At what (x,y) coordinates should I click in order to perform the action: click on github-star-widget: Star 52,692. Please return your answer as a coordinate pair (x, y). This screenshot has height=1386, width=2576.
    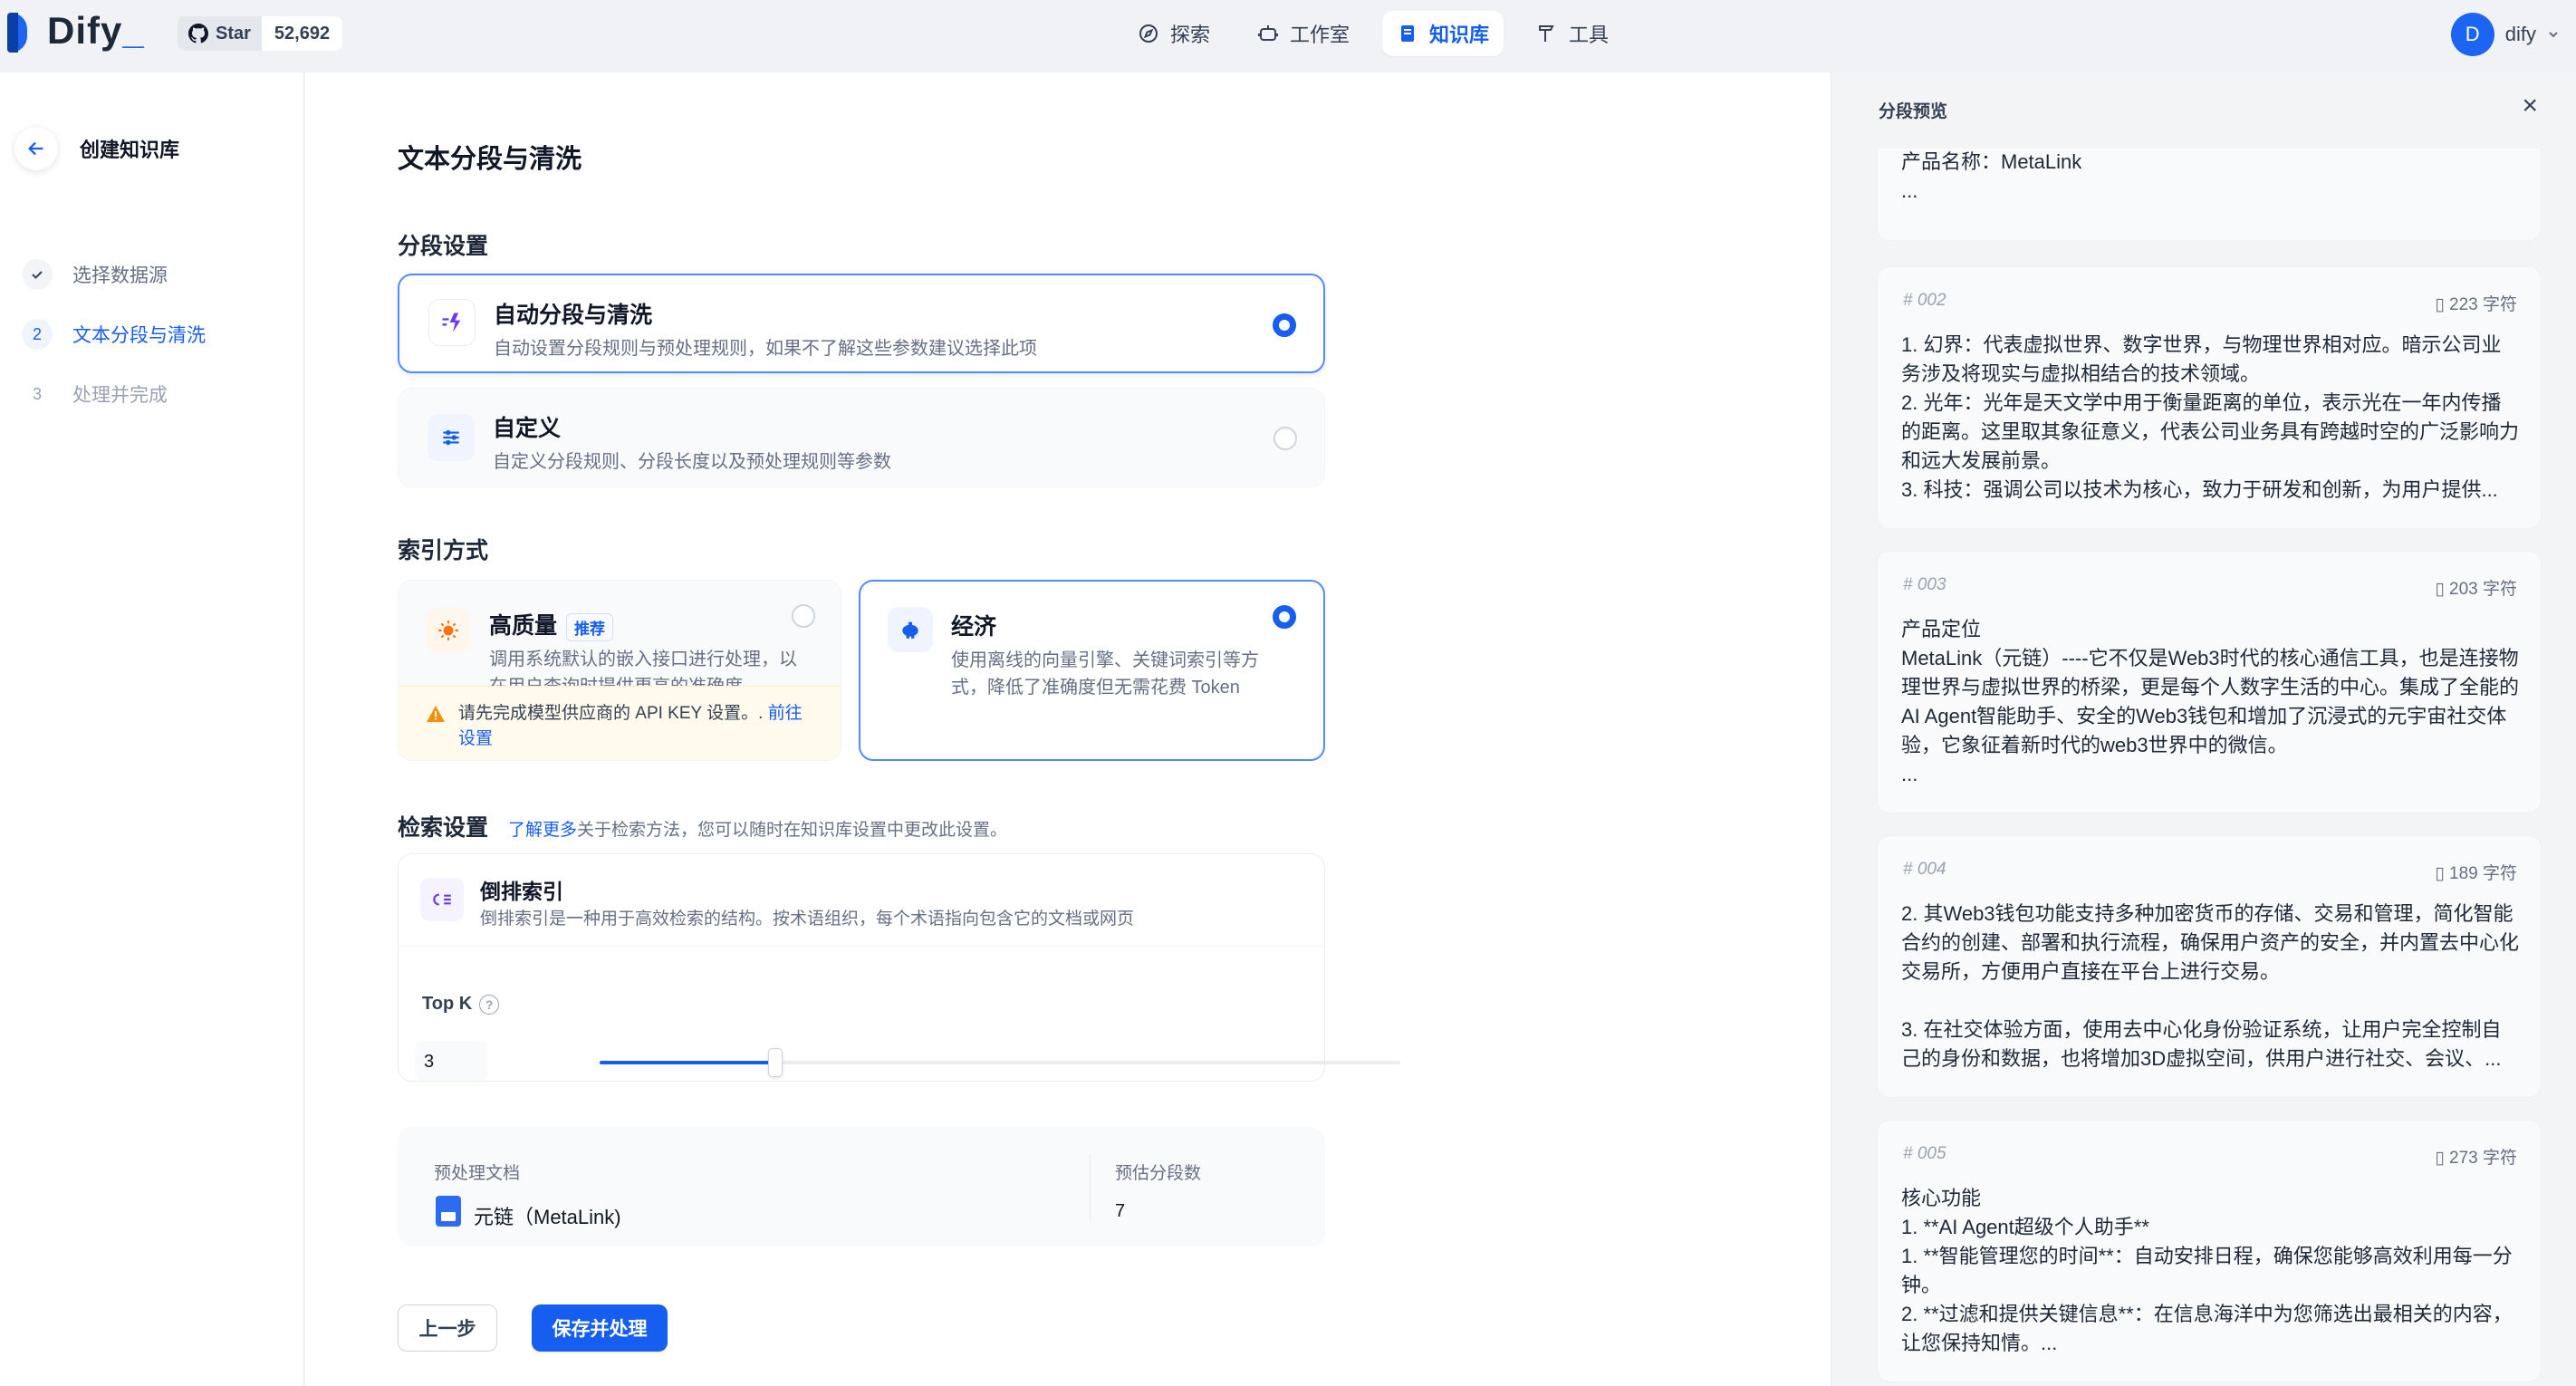
    Looking at the image, I should click on (260, 33).